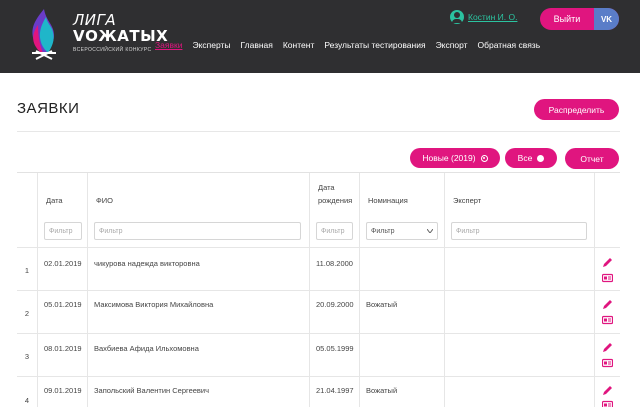 The height and width of the screenshot is (407, 640). What do you see at coordinates (576, 109) in the screenshot?
I see `distribute-button: Распределить` at bounding box center [576, 109].